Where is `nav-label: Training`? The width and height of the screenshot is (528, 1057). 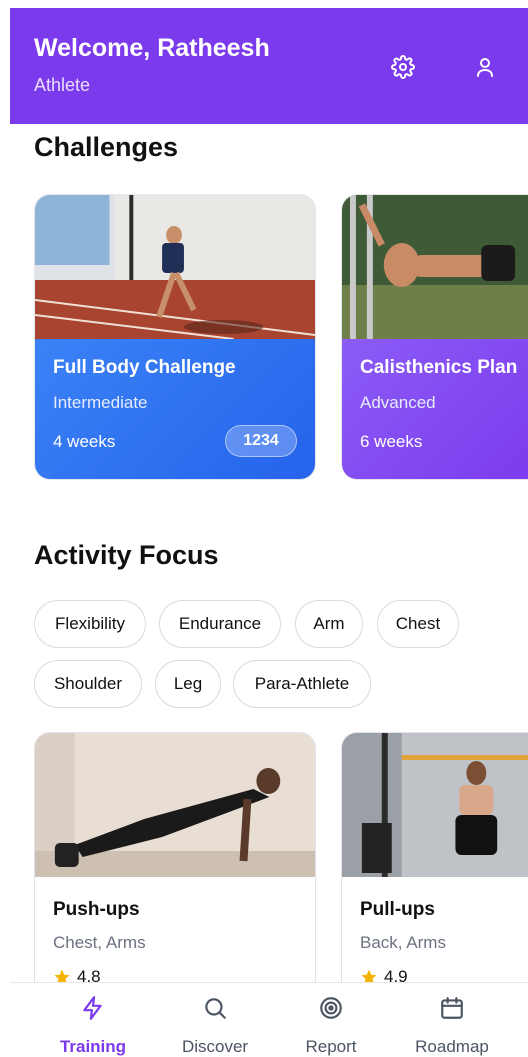 nav-label: Training is located at coordinates (93, 1046).